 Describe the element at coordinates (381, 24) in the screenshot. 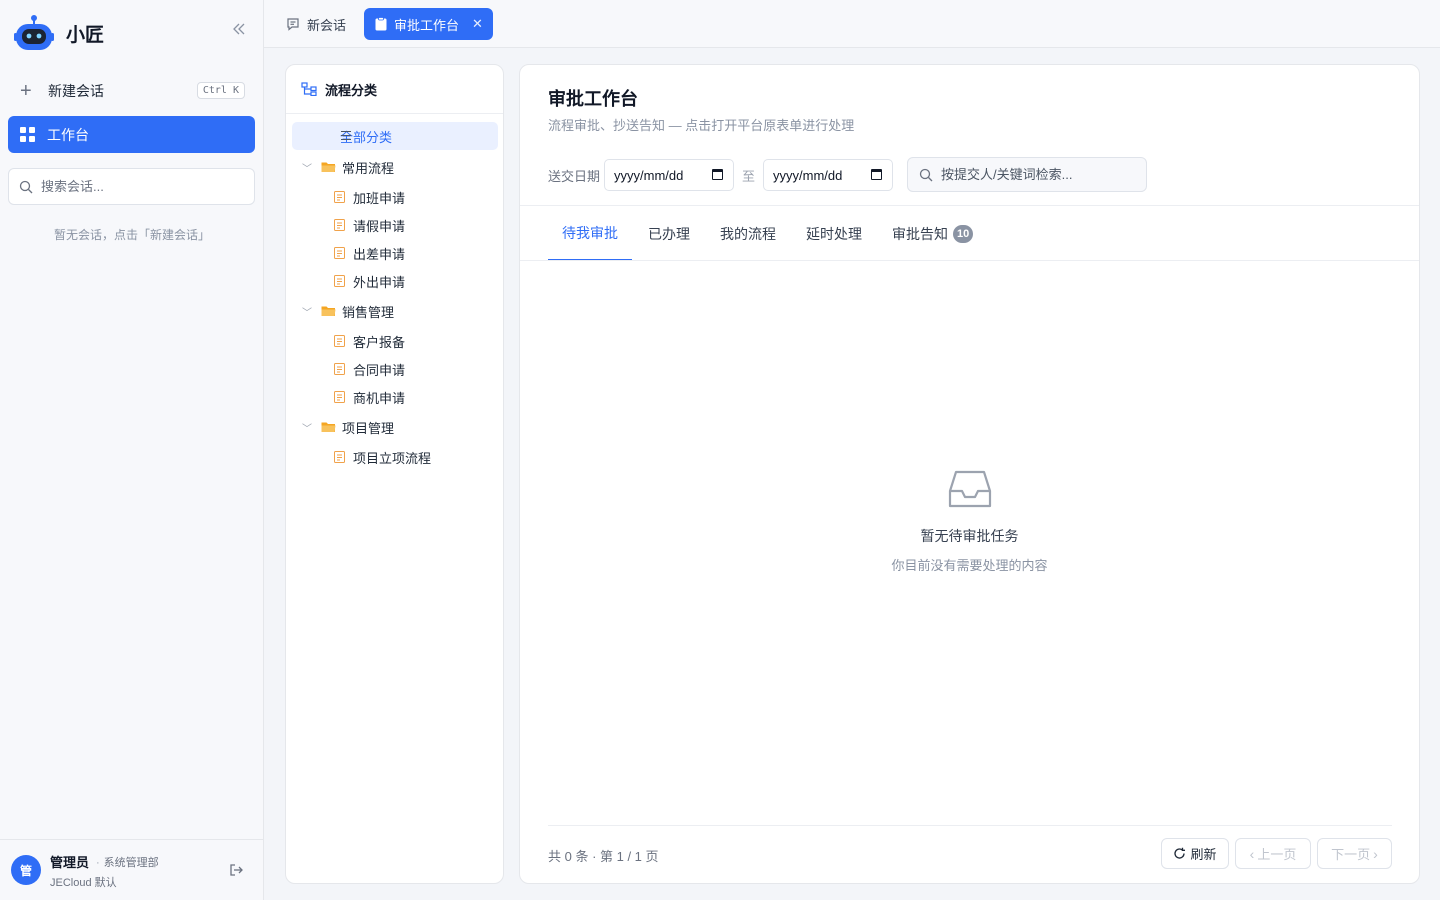

I see `clipboard-icon` at that location.